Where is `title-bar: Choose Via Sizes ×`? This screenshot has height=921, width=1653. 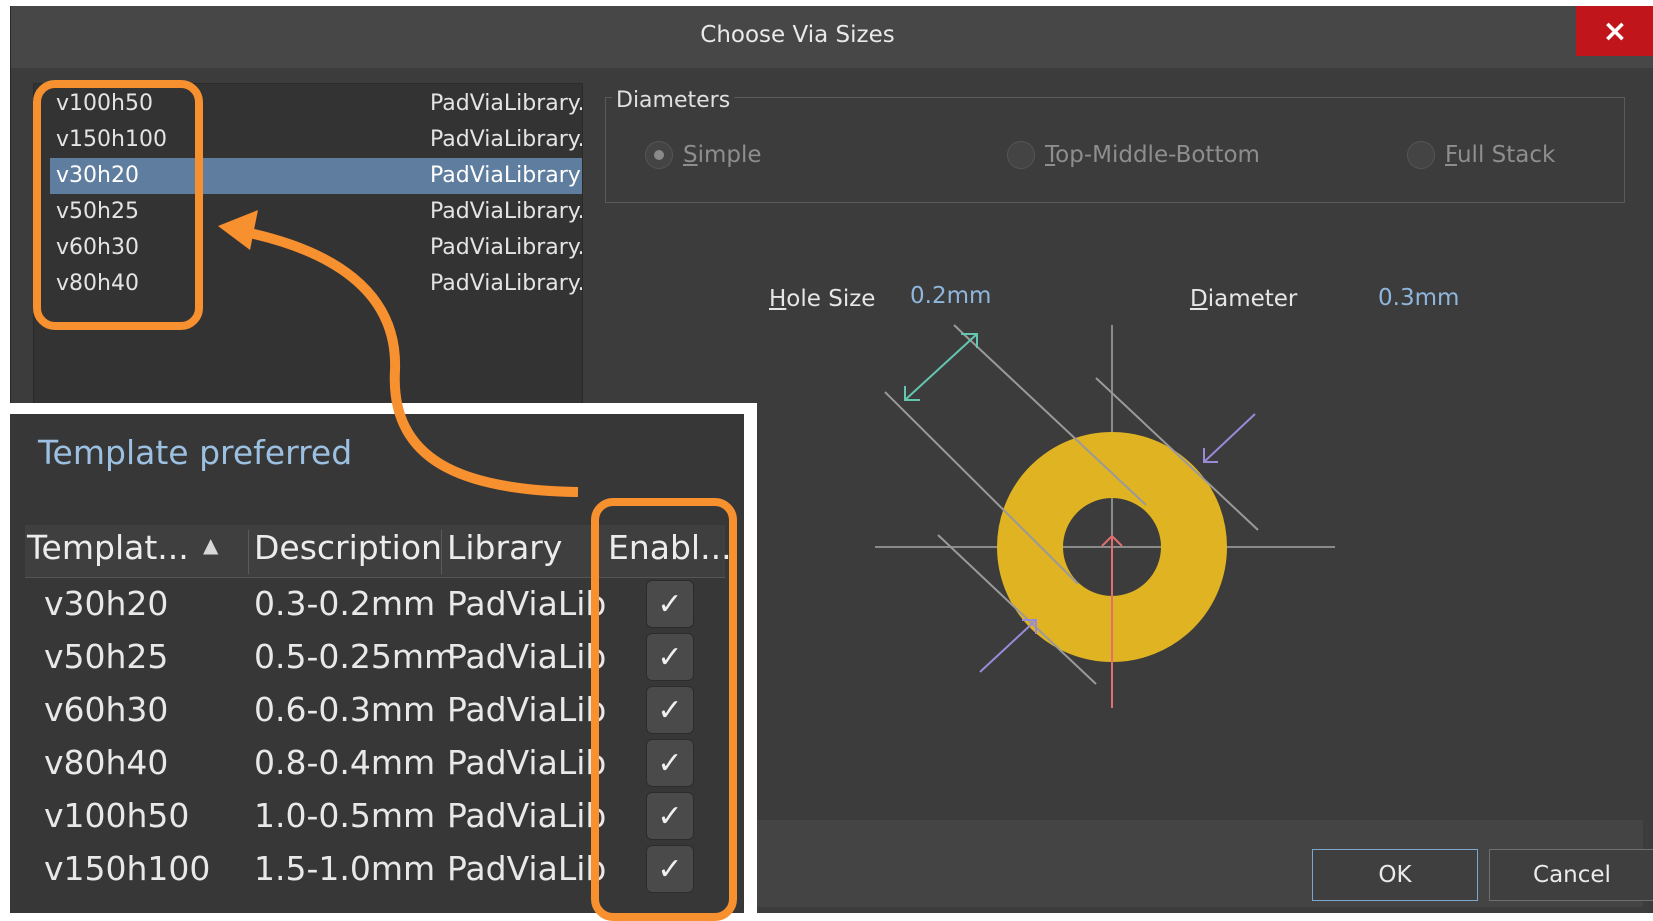 title-bar: Choose Via Sizes × is located at coordinates (832, 37).